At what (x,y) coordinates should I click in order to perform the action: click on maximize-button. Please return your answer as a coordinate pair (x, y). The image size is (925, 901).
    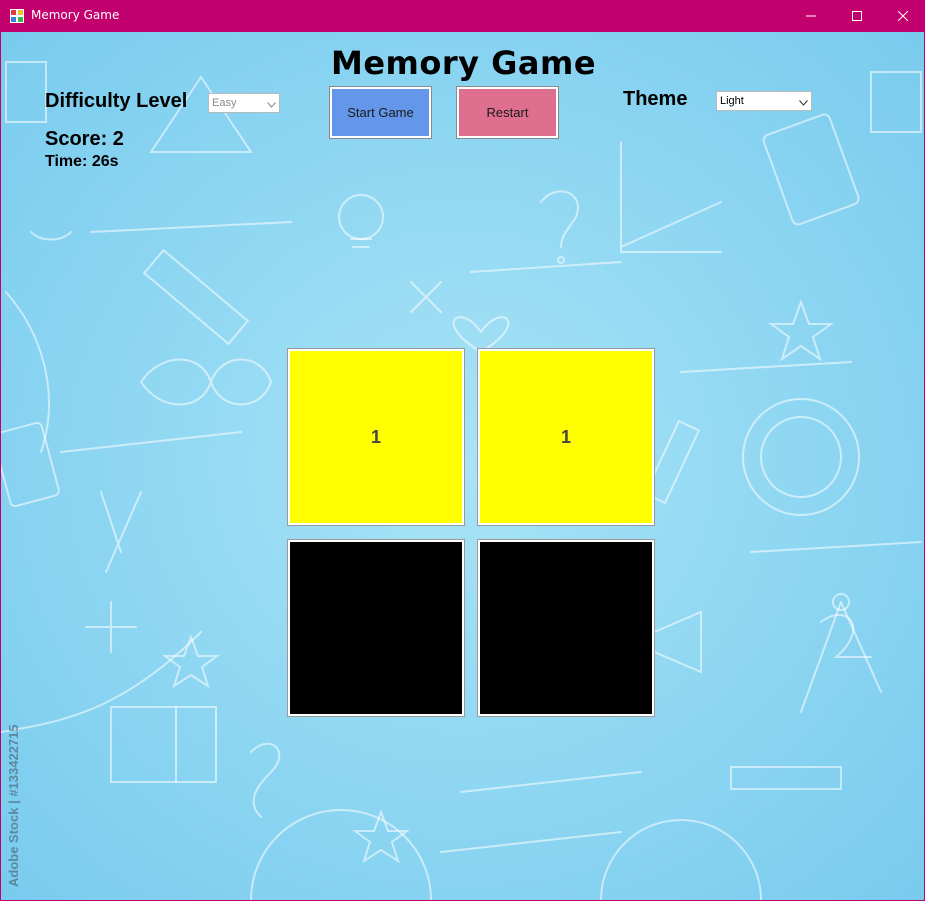
    Looking at the image, I should click on (857, 16).